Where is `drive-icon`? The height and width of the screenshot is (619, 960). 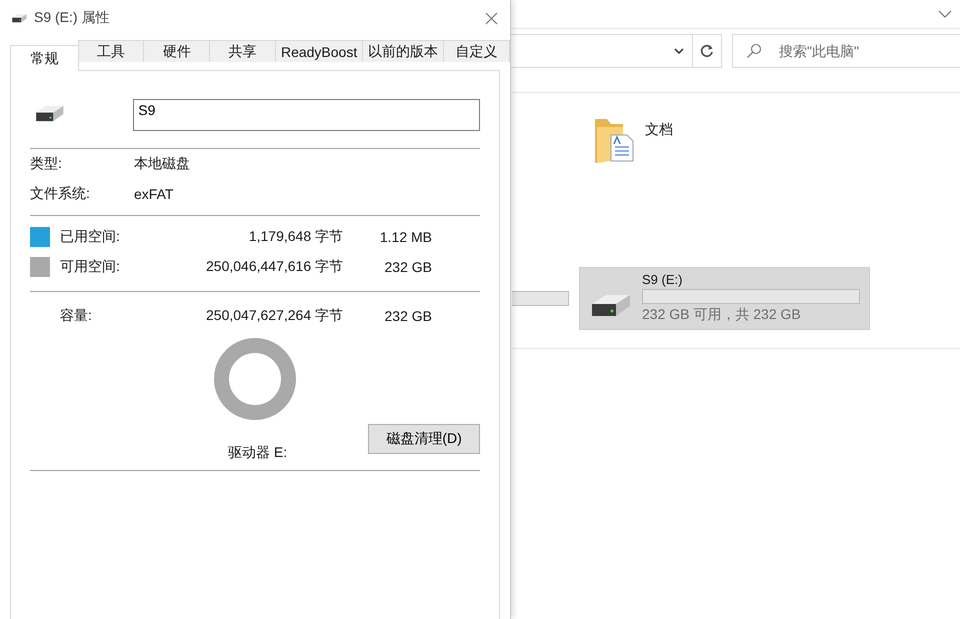
drive-icon is located at coordinates (19, 18).